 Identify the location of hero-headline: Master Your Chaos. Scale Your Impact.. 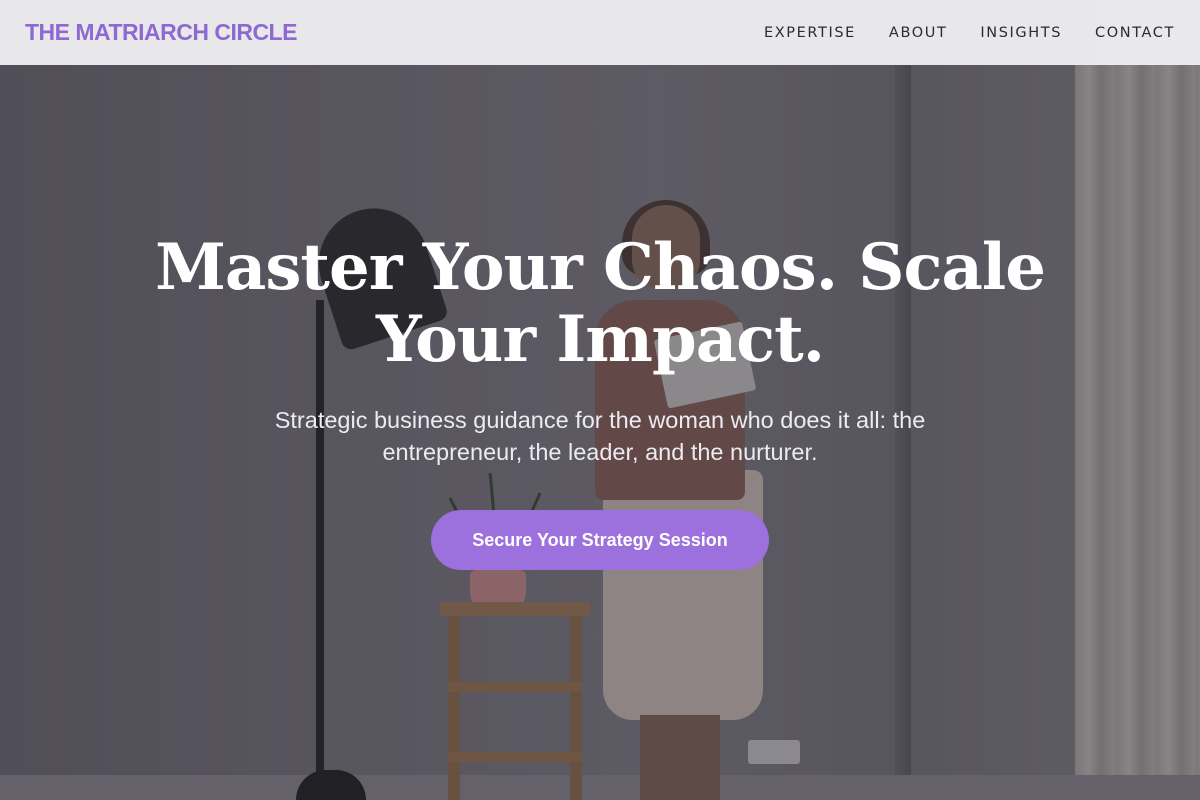
(600, 303).